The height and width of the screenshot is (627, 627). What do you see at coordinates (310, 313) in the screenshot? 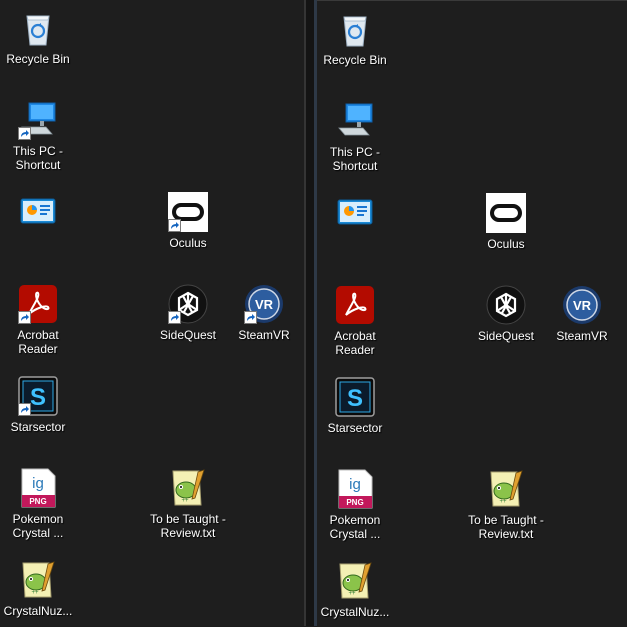
I see `panel-divider` at bounding box center [310, 313].